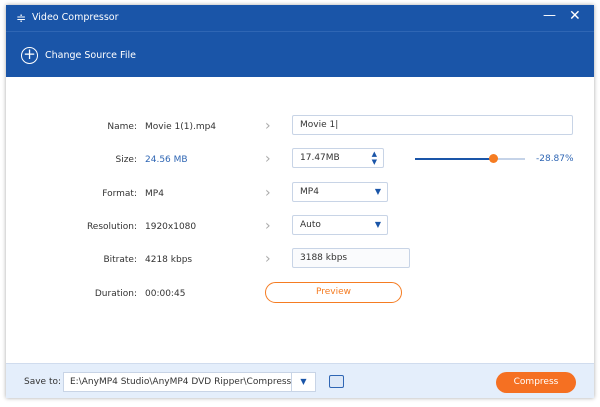 This screenshot has height=407, width=600. I want to click on stepper-arrows-icon: ▲ ▼, so click(374, 158).